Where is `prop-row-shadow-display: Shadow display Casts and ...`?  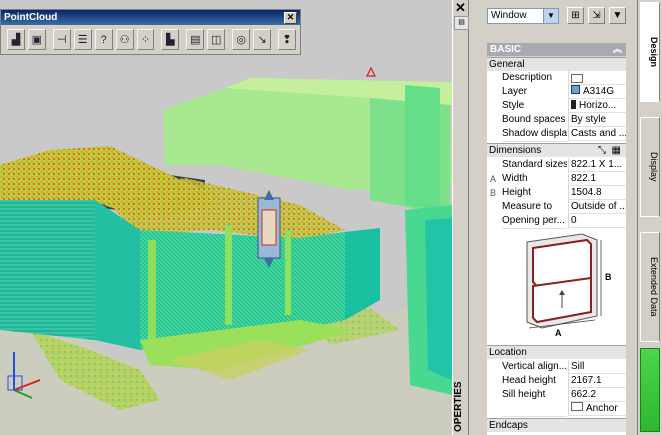 prop-row-shadow-display: Shadow display Casts and ... is located at coordinates (556, 134).